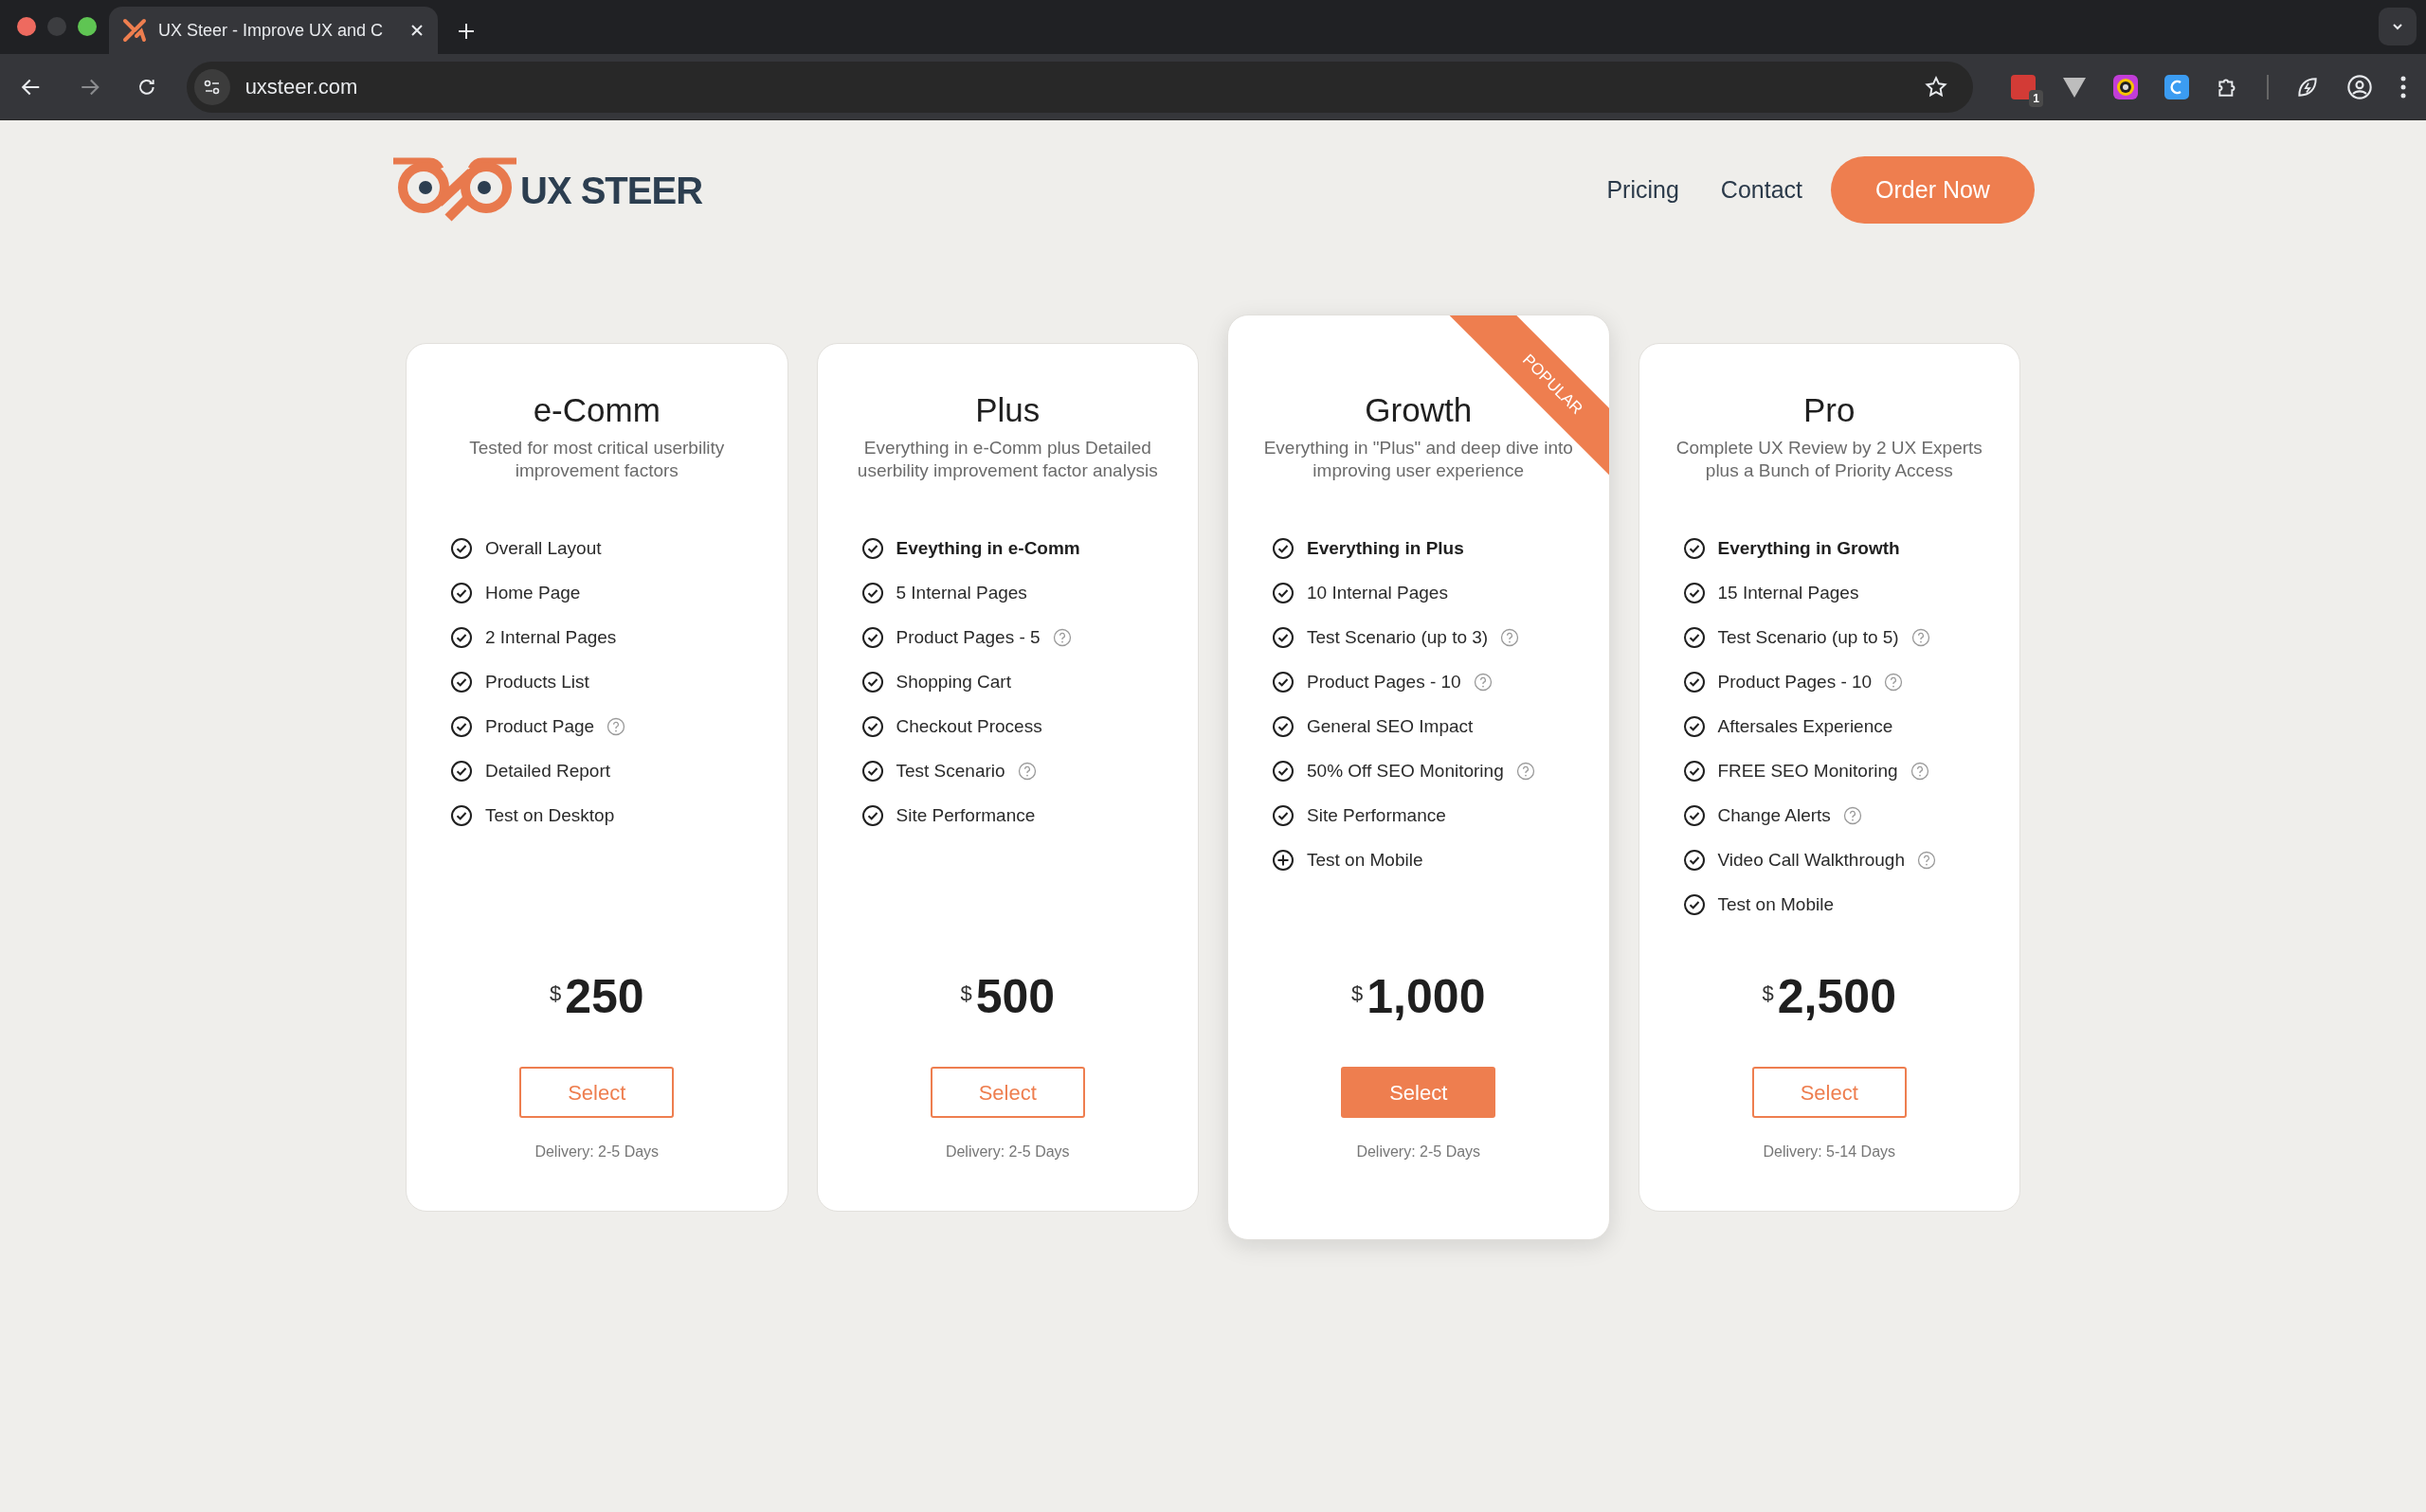  I want to click on badge-count: 1, so click(2036, 98).